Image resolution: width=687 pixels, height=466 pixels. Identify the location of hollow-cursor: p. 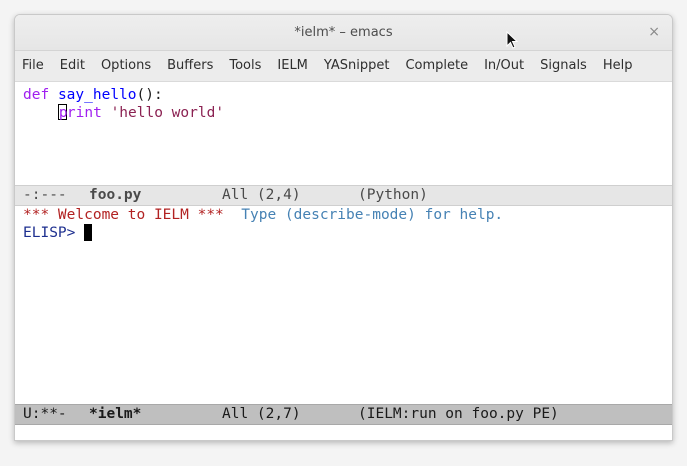
(62, 112).